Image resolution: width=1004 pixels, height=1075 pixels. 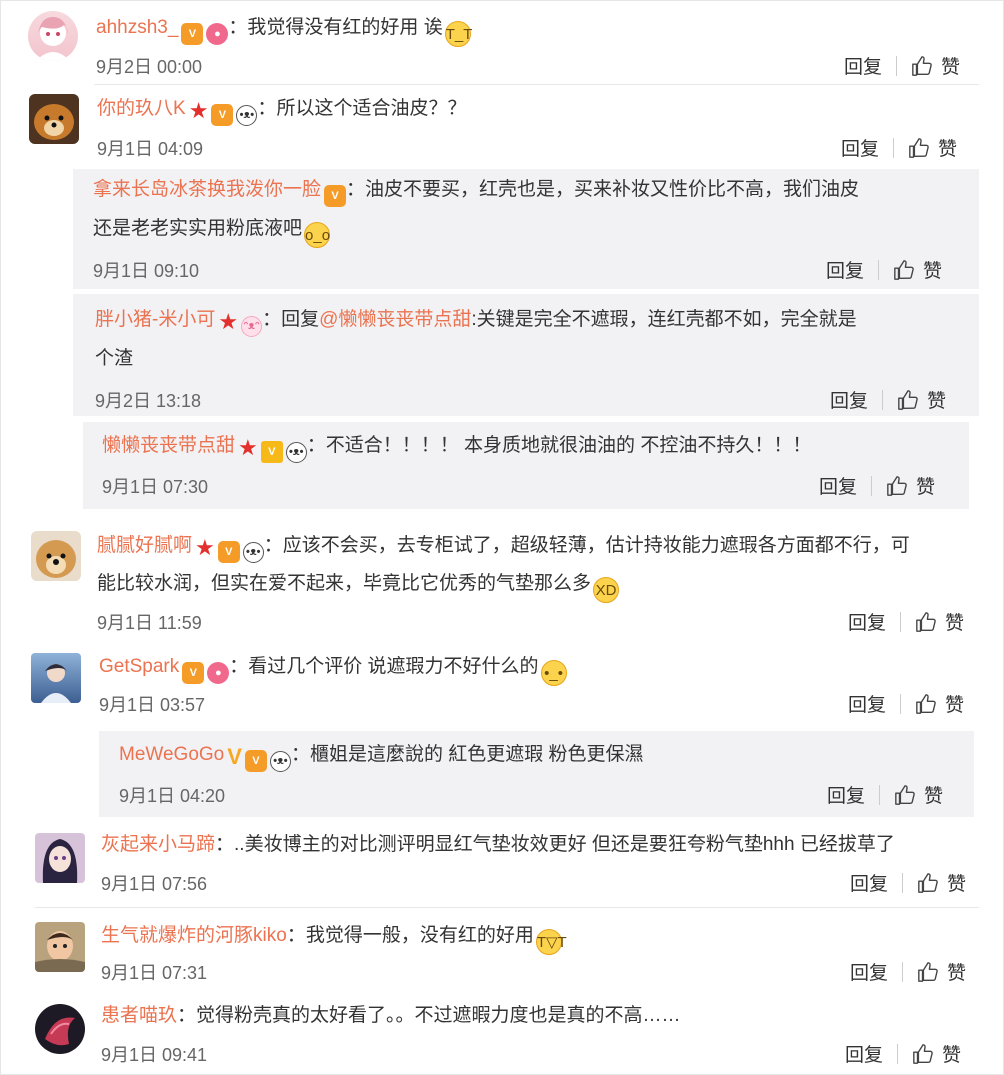 What do you see at coordinates (271, 452) in the screenshot?
I see `gold-vip-badge-icon: V` at bounding box center [271, 452].